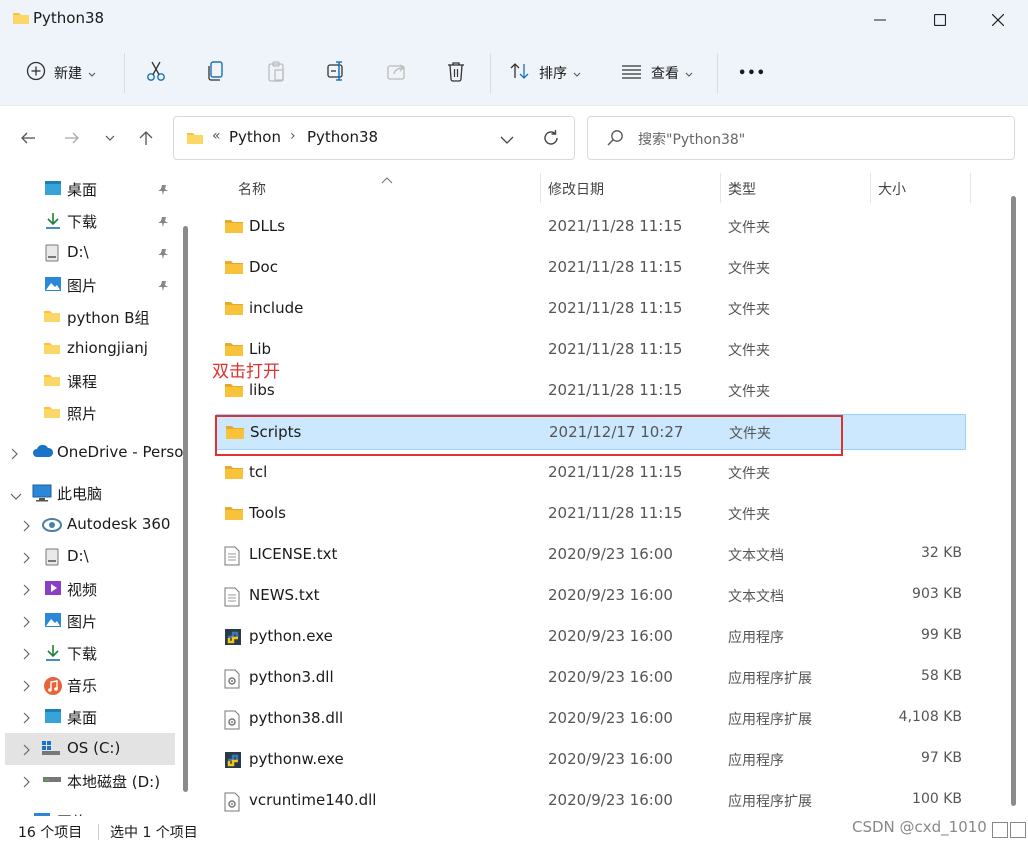  I want to click on search-box: 搜索"Python38", so click(801, 138).